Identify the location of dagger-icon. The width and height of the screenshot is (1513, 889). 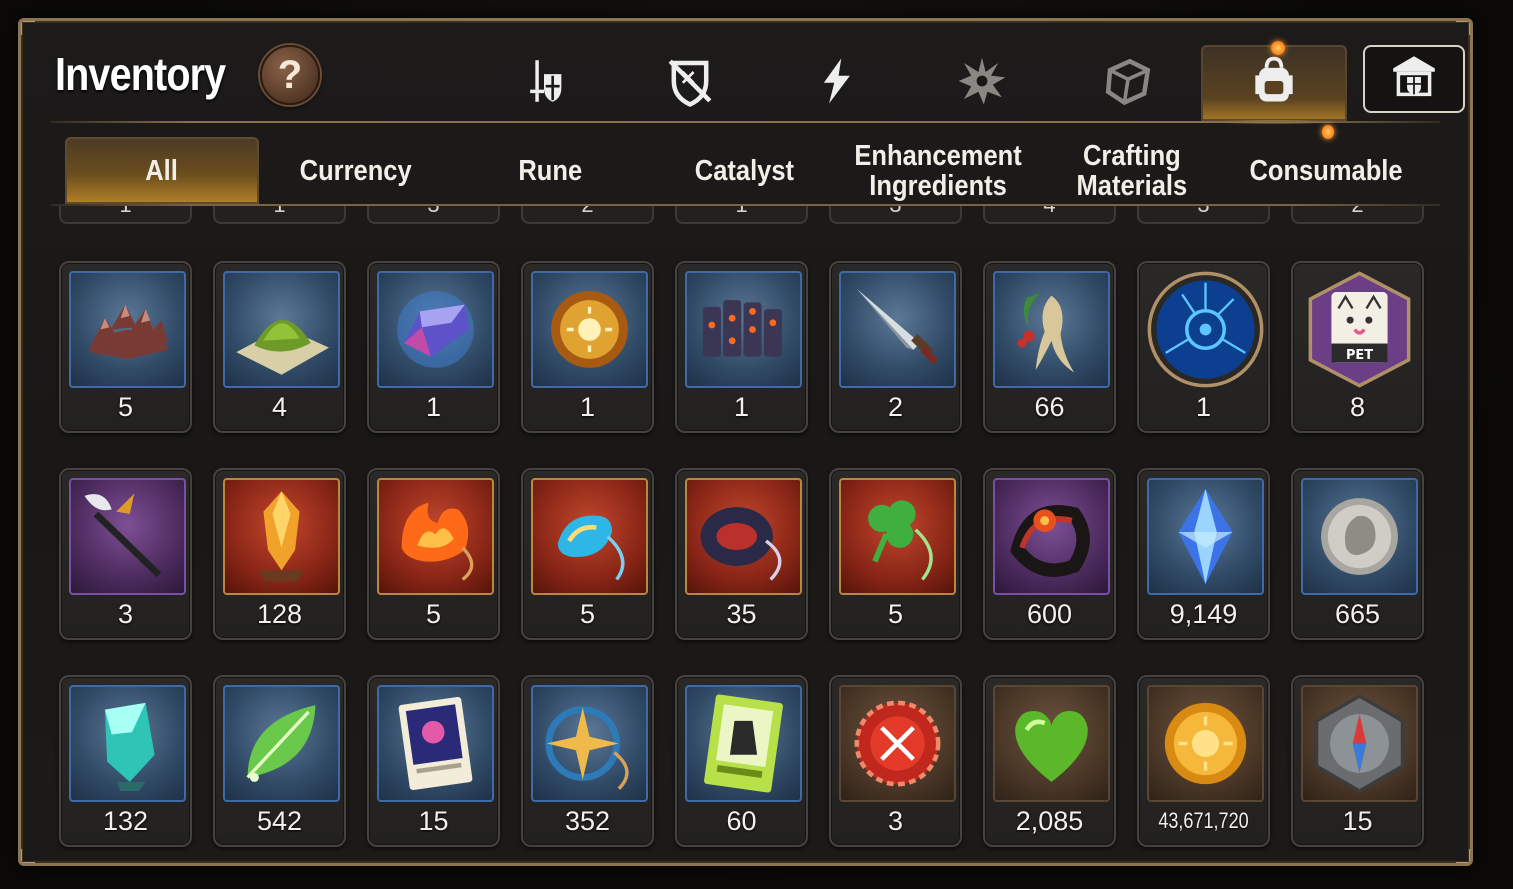
(897, 329).